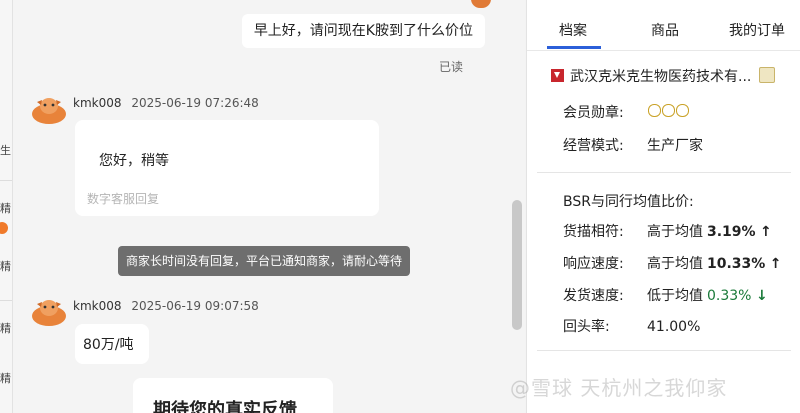 The width and height of the screenshot is (800, 413). I want to click on message-time: 2025-06-19 09:07:58, so click(195, 306).